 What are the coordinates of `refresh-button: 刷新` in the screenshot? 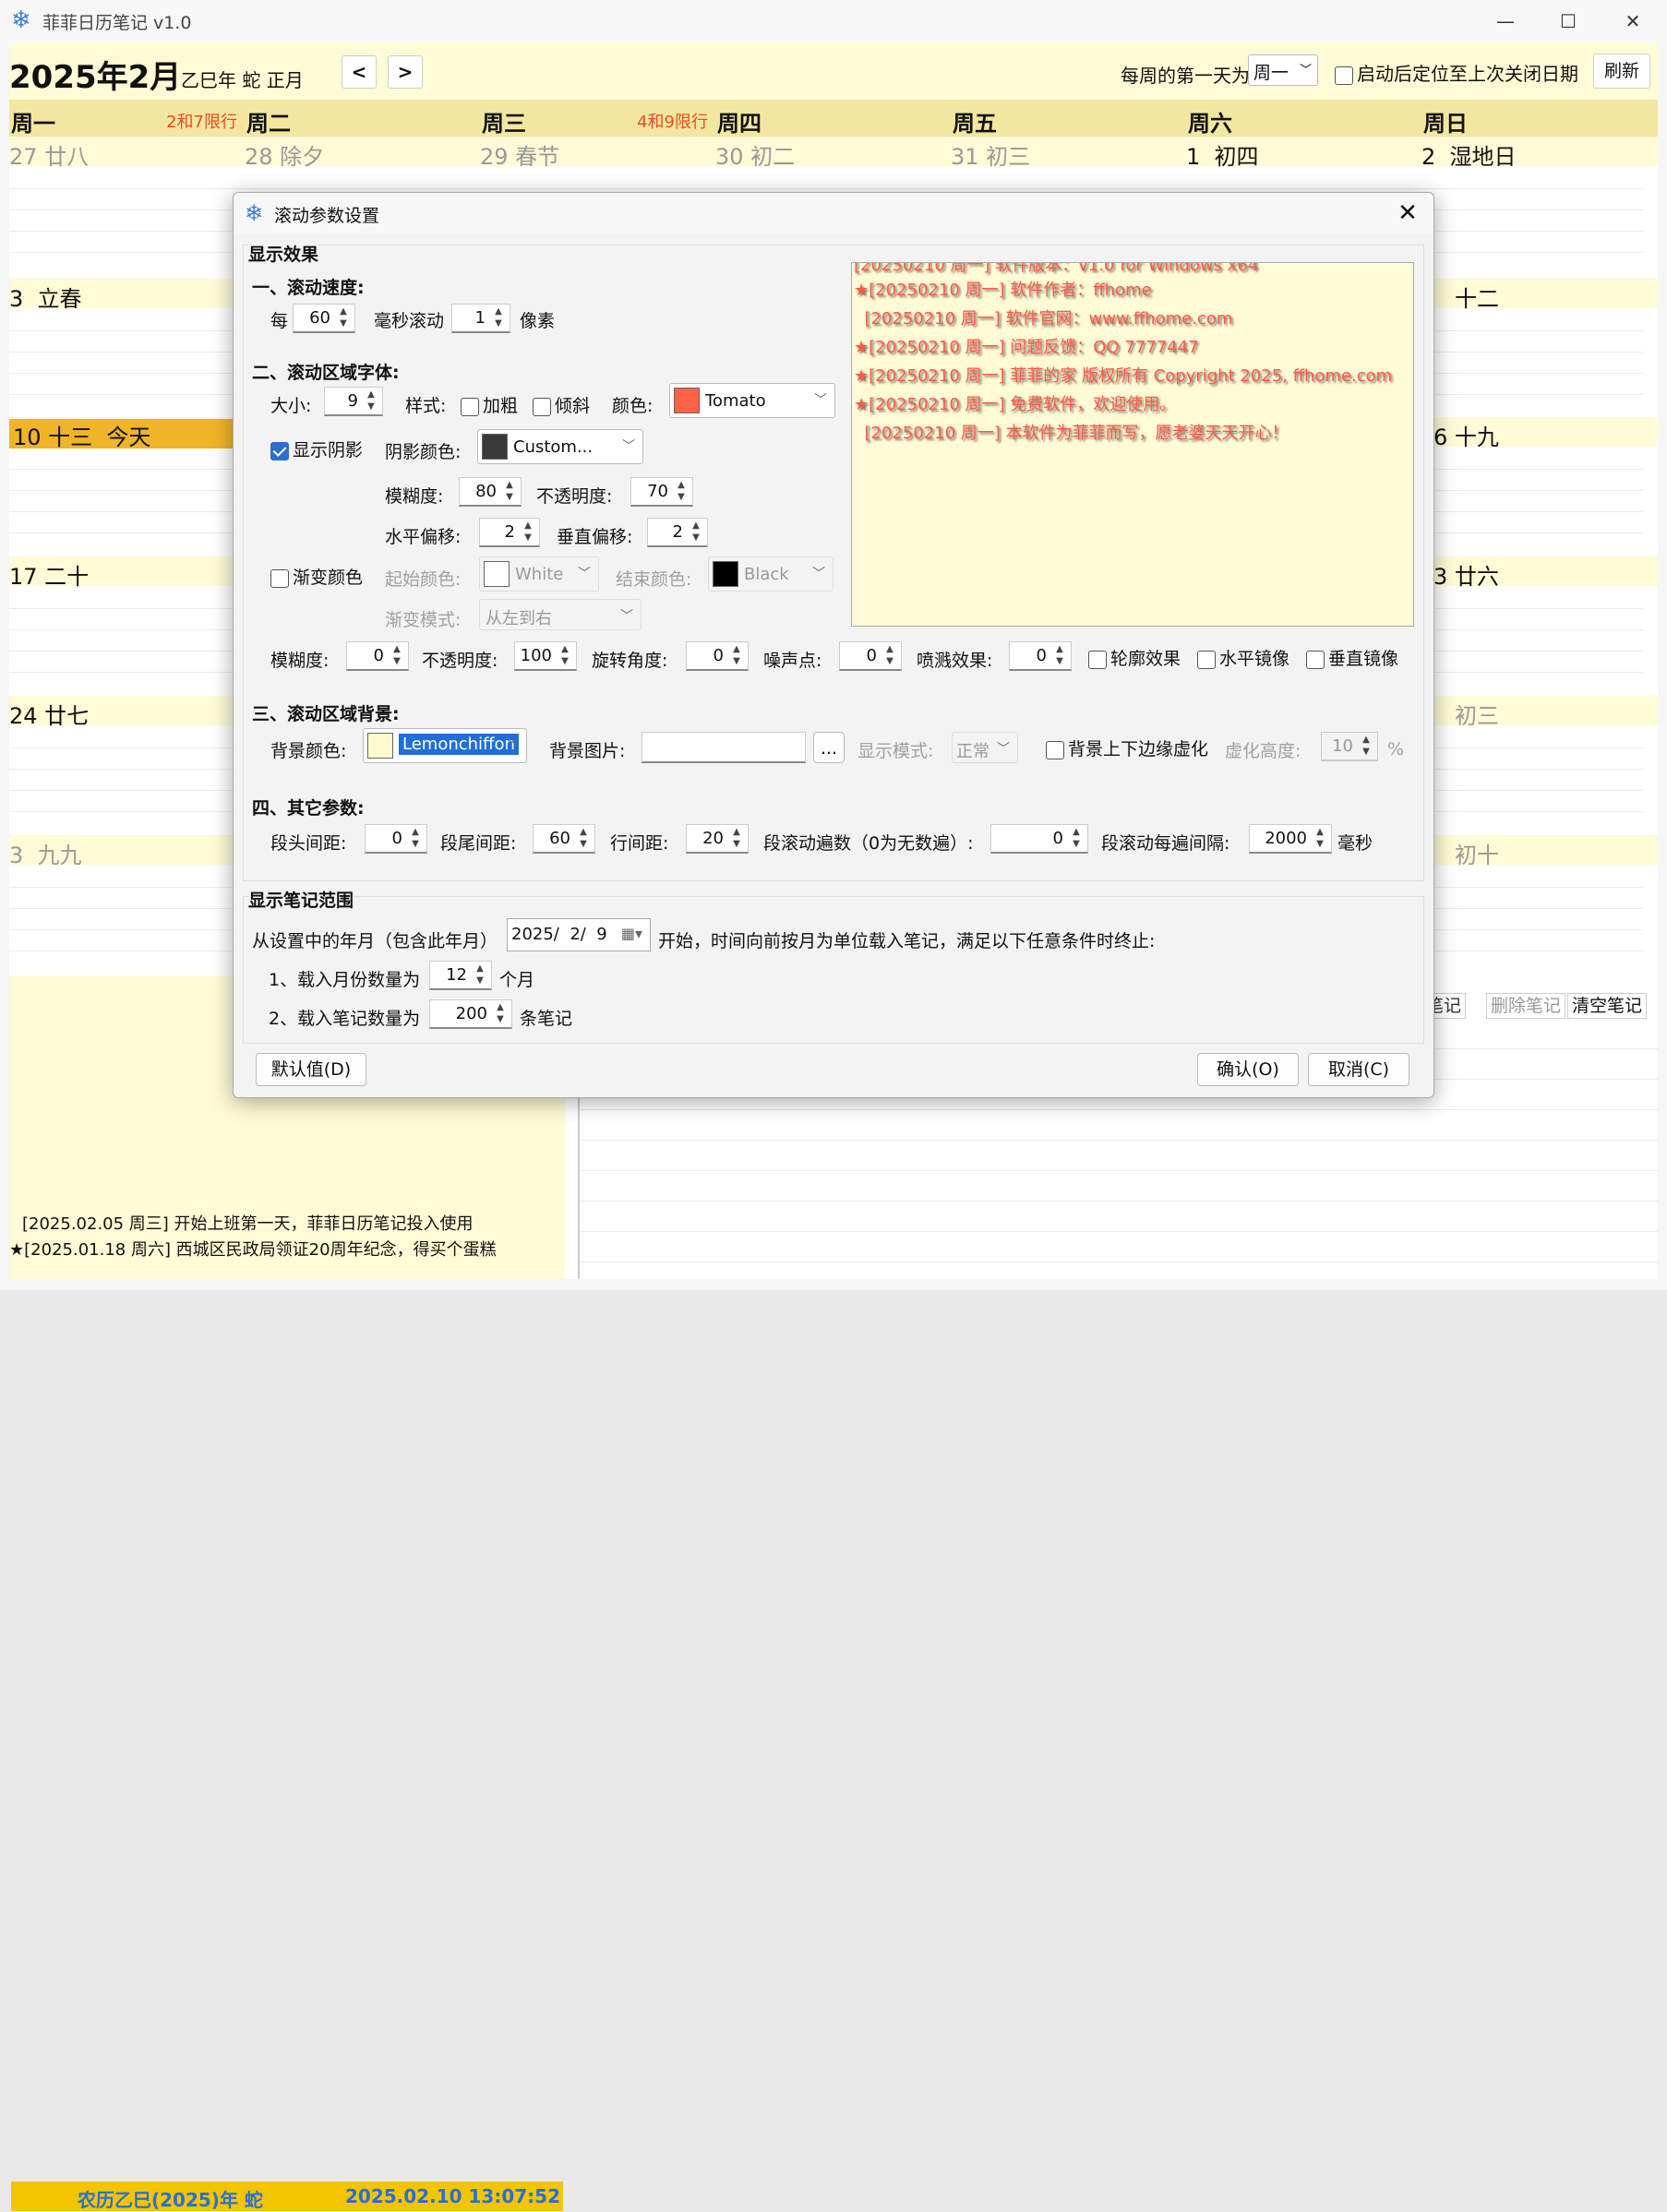 It's located at (1621, 71).